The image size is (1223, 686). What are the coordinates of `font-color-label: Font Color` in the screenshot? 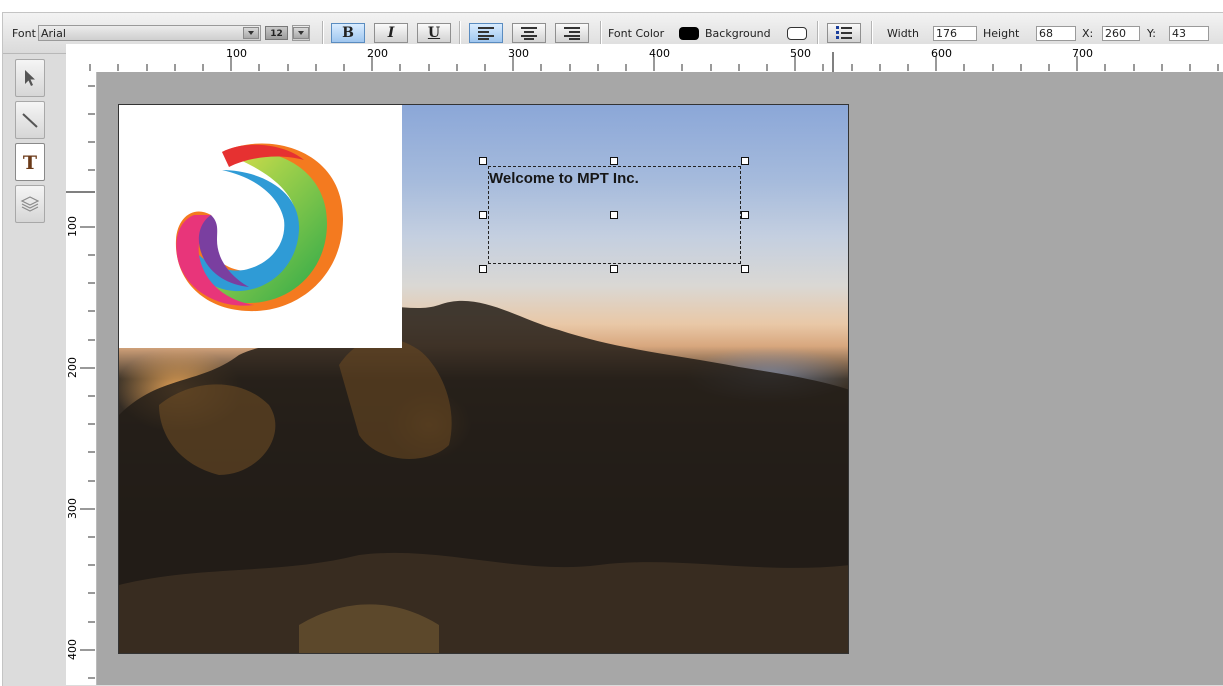 It's located at (636, 33).